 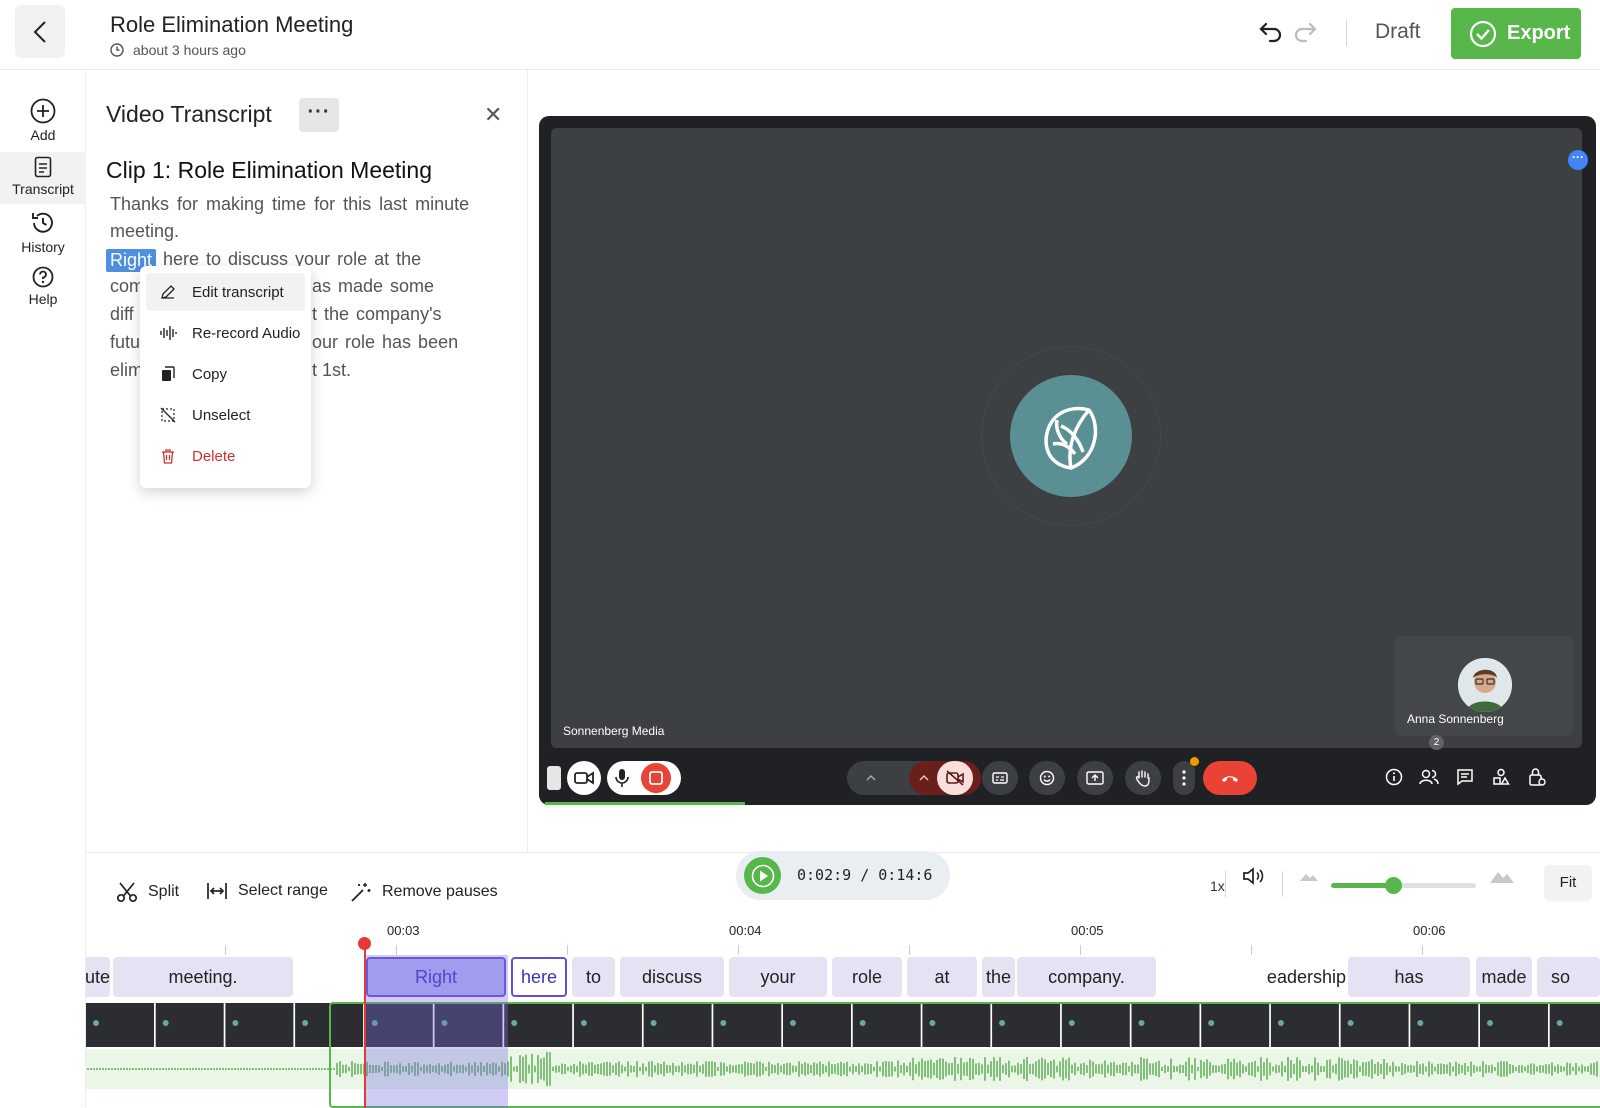 What do you see at coordinates (42, 222) in the screenshot?
I see `history-icon` at bounding box center [42, 222].